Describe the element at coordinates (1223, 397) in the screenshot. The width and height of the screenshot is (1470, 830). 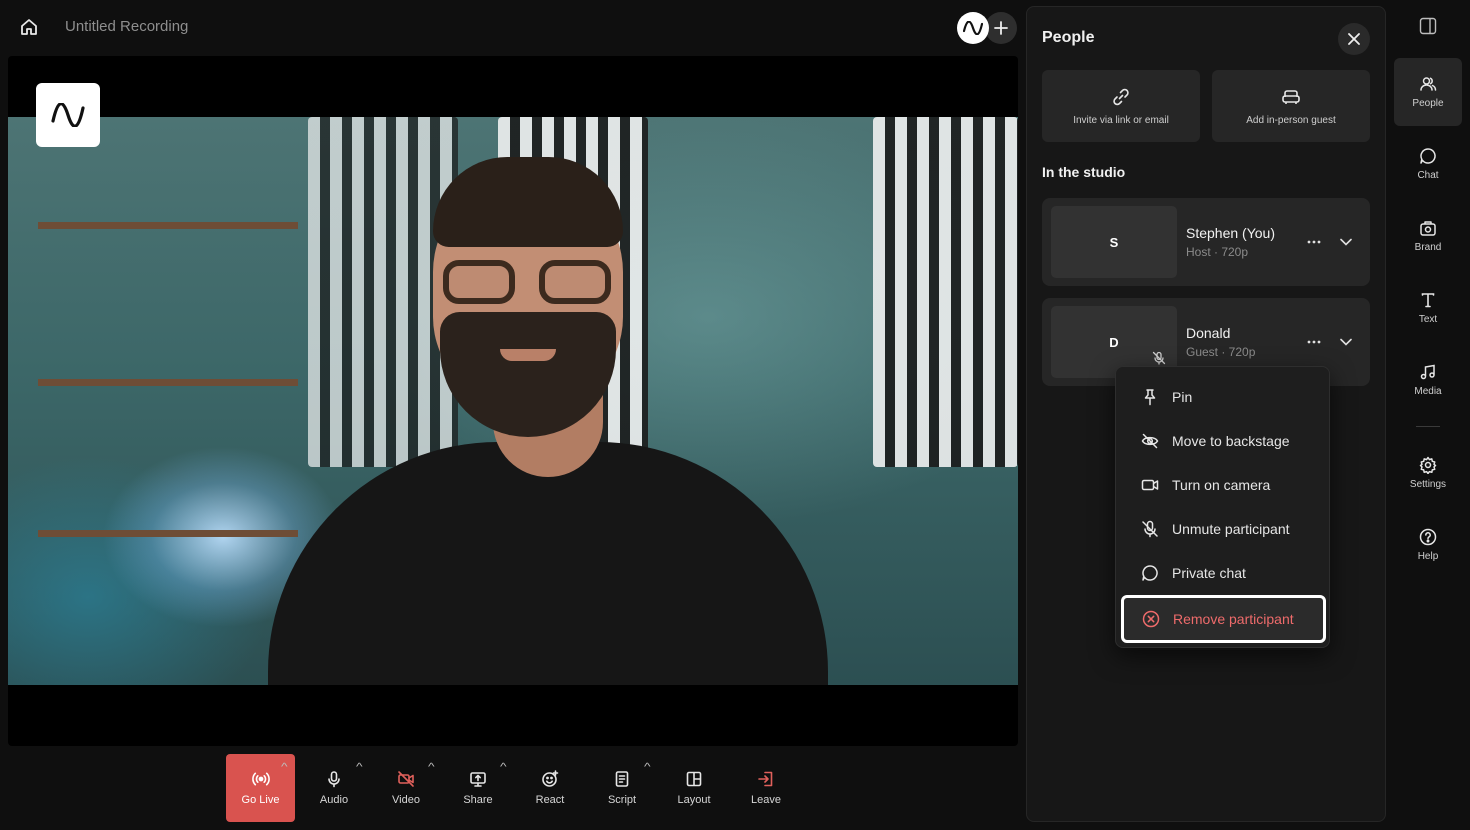
I see `menu-item-pin: Pin` at that location.